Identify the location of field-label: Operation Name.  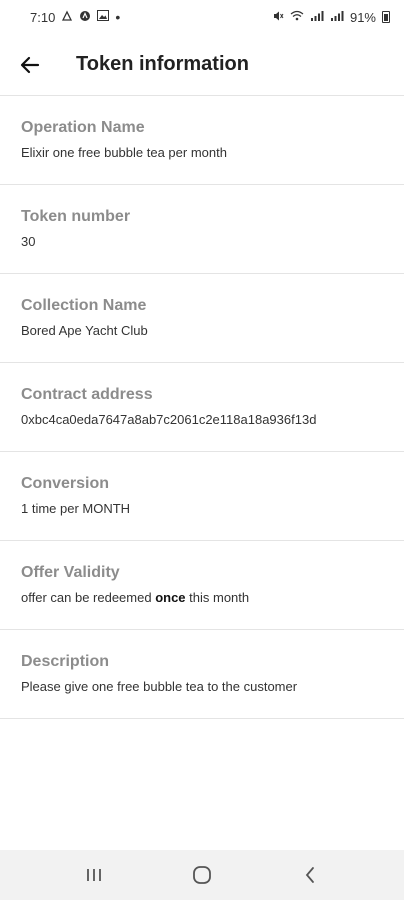
(83, 127).